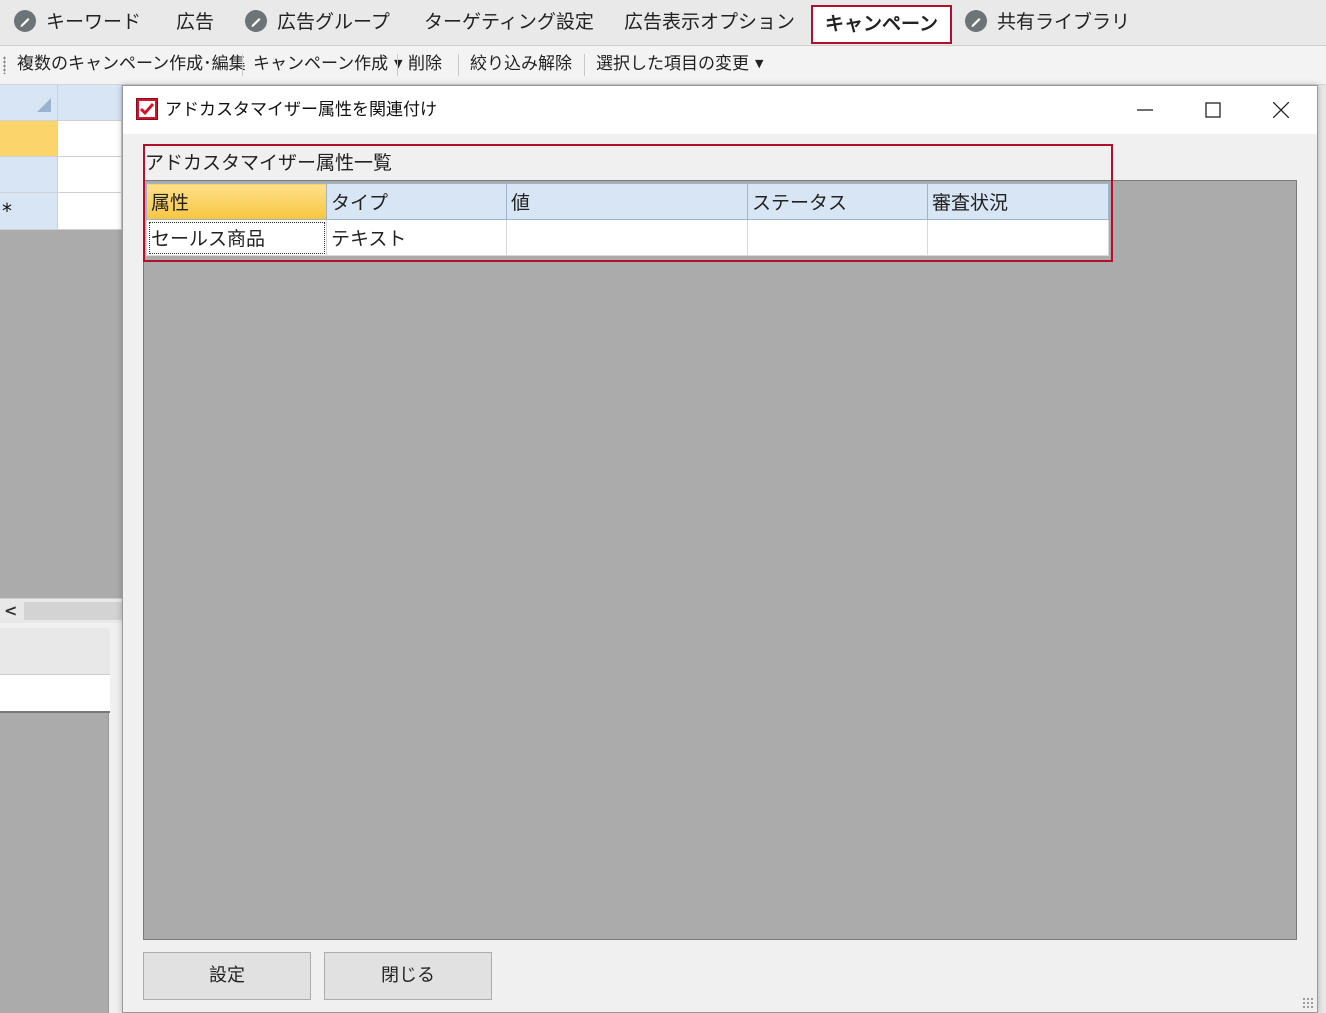 The image size is (1326, 1013). What do you see at coordinates (73, 611) in the screenshot?
I see `scrollbar-thumb` at bounding box center [73, 611].